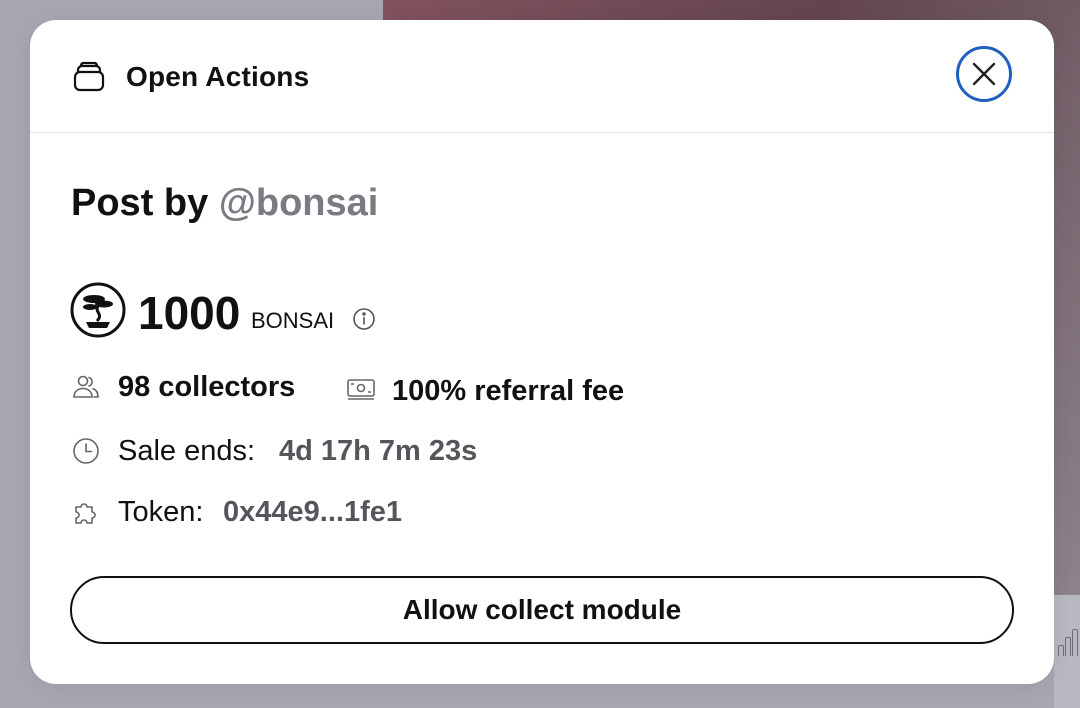 This screenshot has width=1080, height=708. I want to click on author-handle-link: @bonsai, so click(299, 203).